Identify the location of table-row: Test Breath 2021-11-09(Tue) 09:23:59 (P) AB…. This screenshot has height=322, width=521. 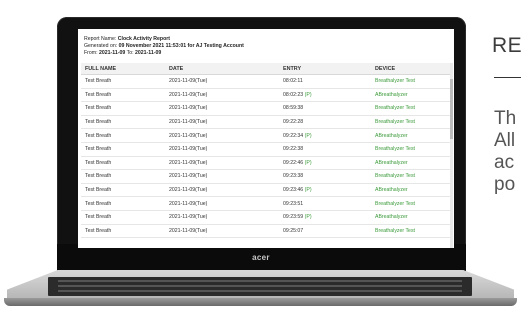
(266, 217).